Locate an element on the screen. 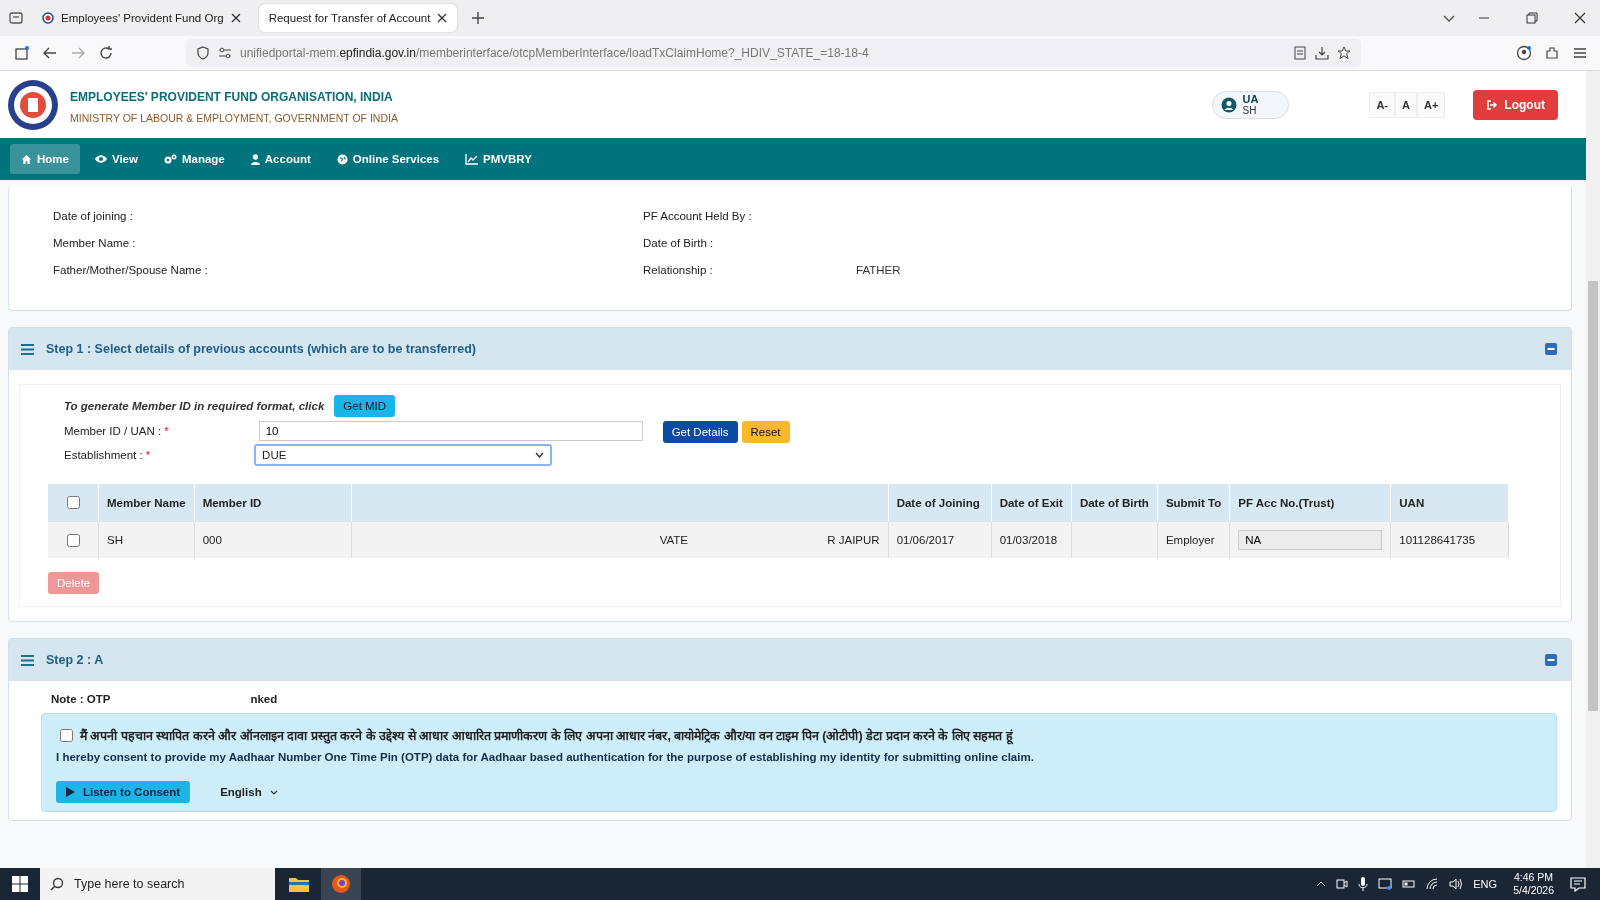 The width and height of the screenshot is (1600, 900). emblem-logo is located at coordinates (33, 104).